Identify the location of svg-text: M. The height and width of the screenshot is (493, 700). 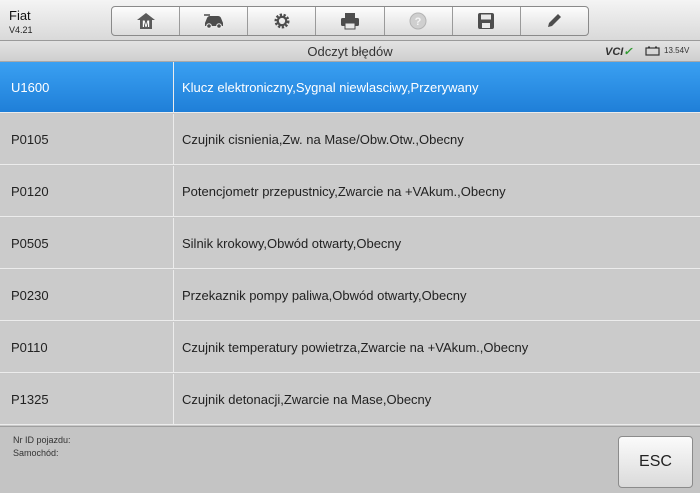
(146, 24).